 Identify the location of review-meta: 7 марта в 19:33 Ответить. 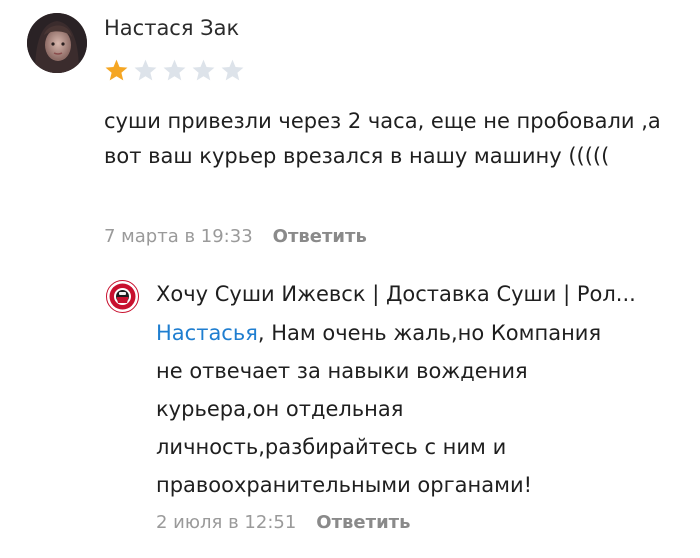
(235, 236).